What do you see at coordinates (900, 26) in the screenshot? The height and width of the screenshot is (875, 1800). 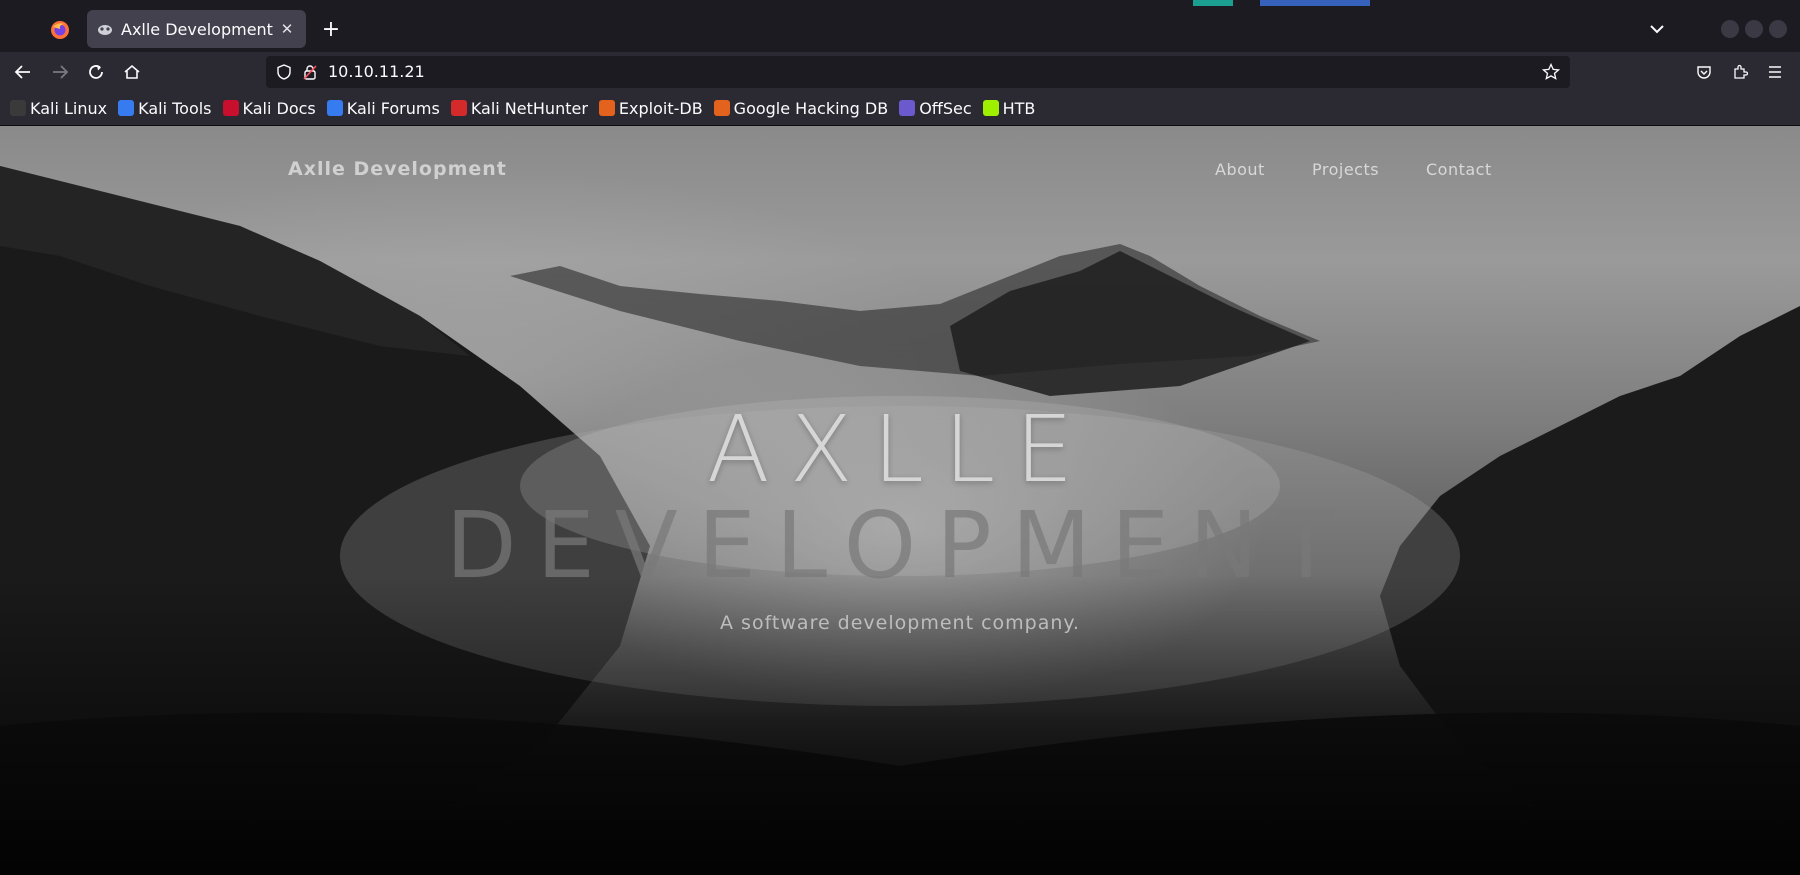 I see `tab-strip: Axlle Development ✕ +` at bounding box center [900, 26].